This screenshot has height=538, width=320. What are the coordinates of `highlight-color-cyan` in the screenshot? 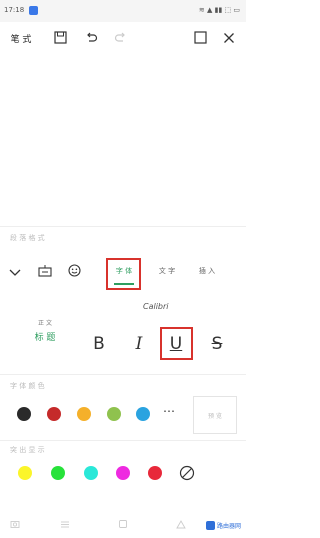 It's located at (91, 473).